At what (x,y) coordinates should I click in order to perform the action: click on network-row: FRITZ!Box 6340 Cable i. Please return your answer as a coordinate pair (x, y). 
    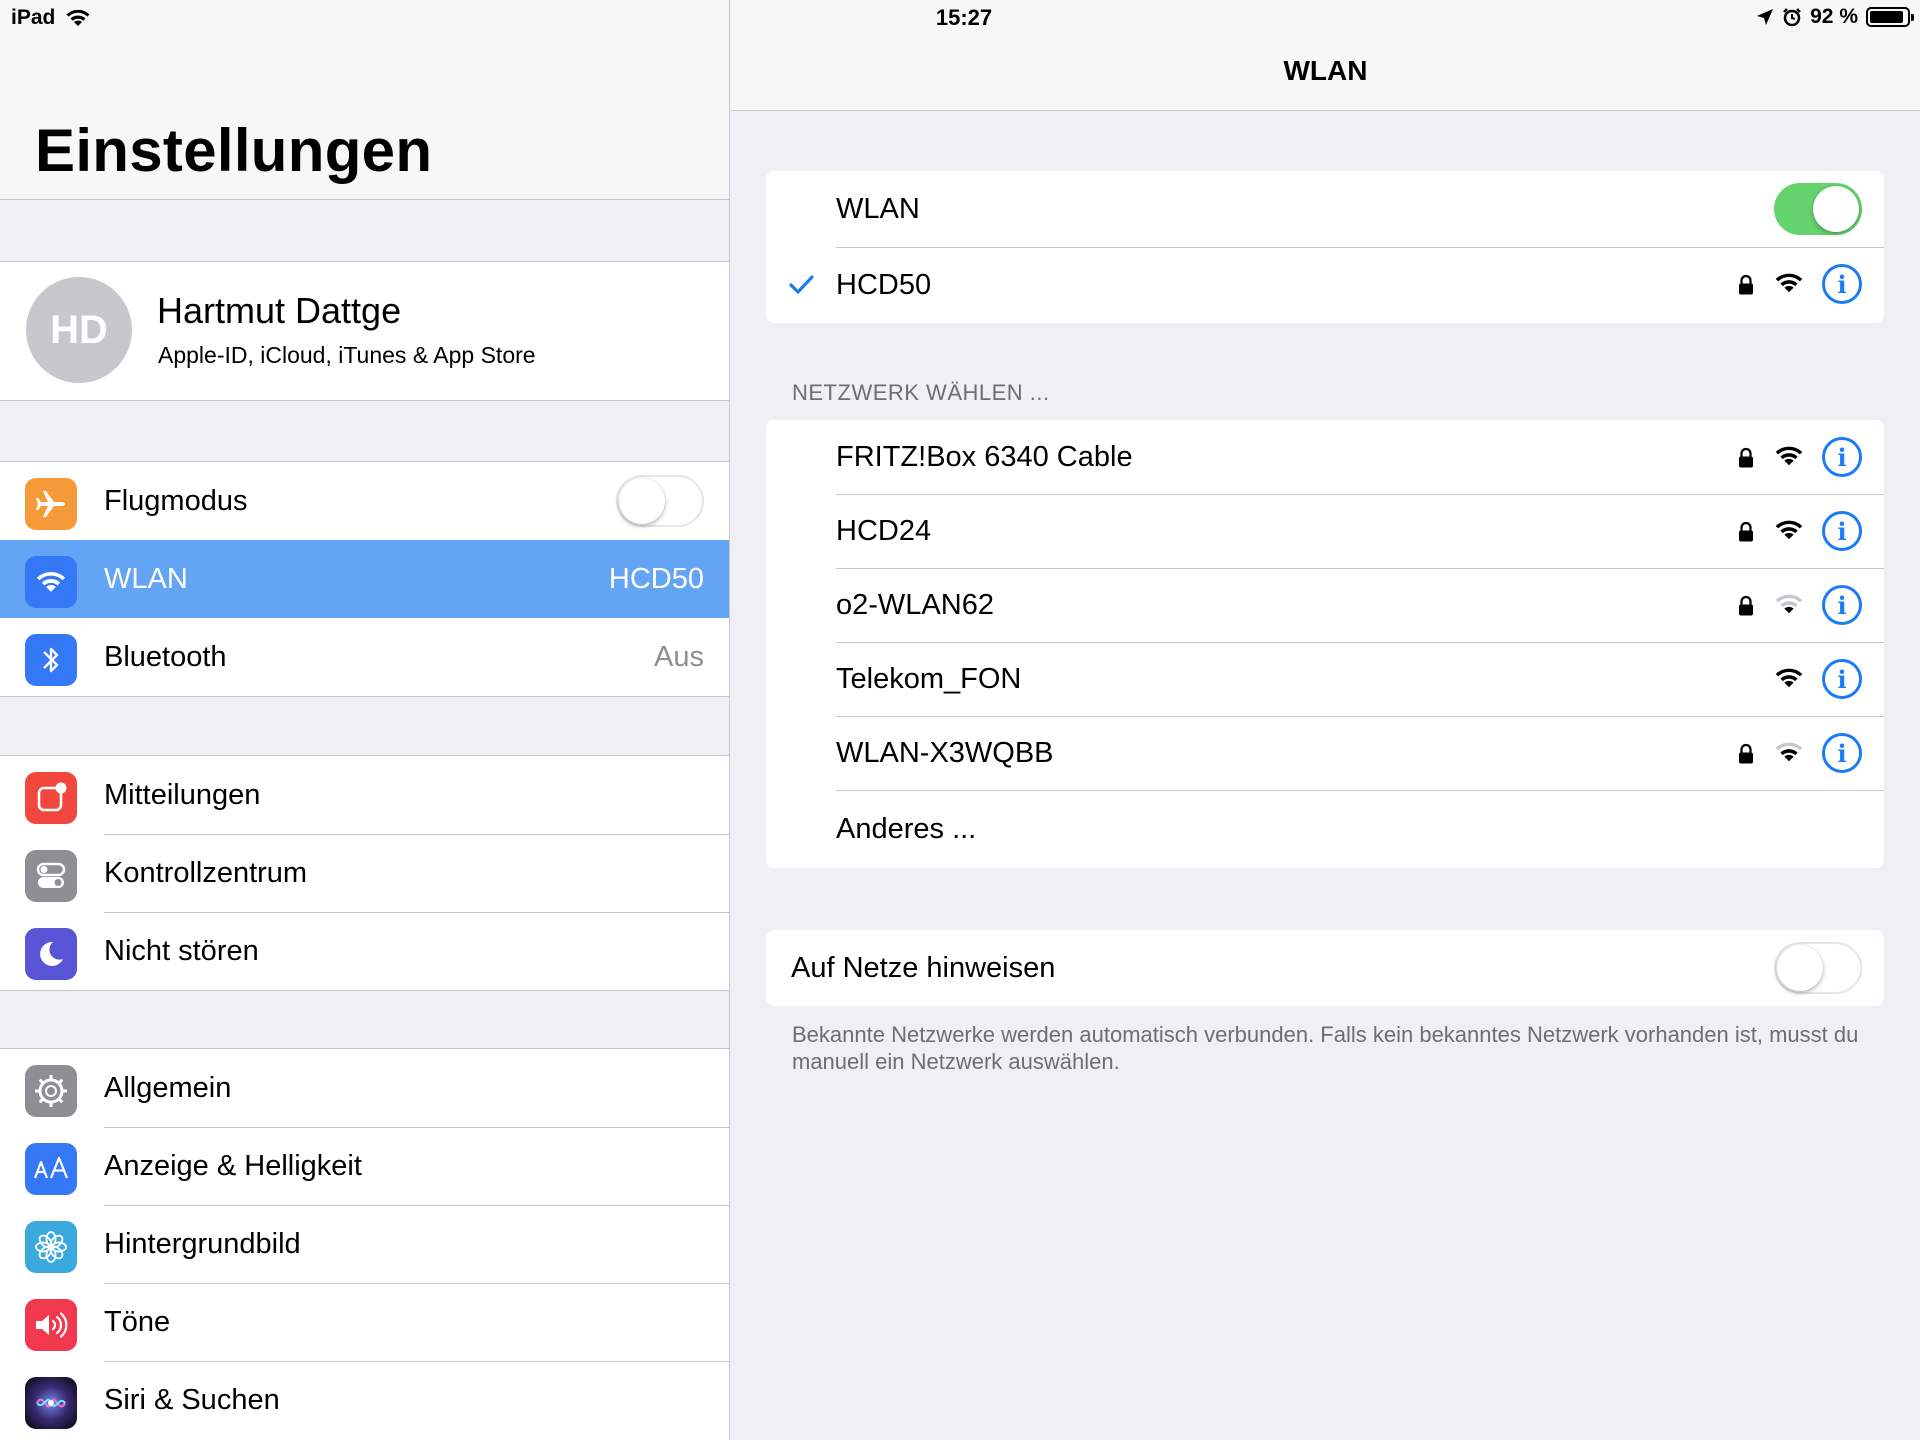
    Looking at the image, I should click on (1325, 457).